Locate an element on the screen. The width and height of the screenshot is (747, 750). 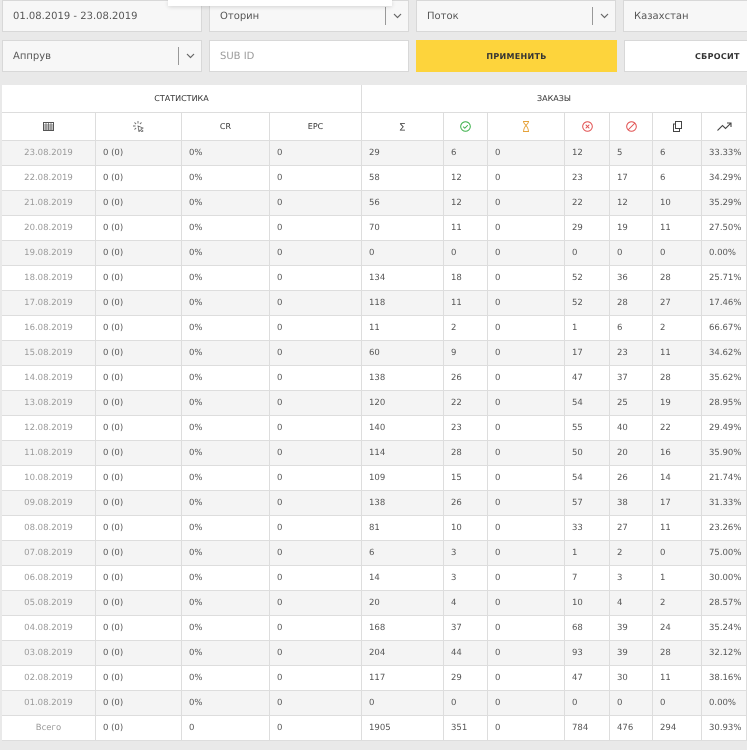
table-cell: 25.71% is located at coordinates (724, 278).